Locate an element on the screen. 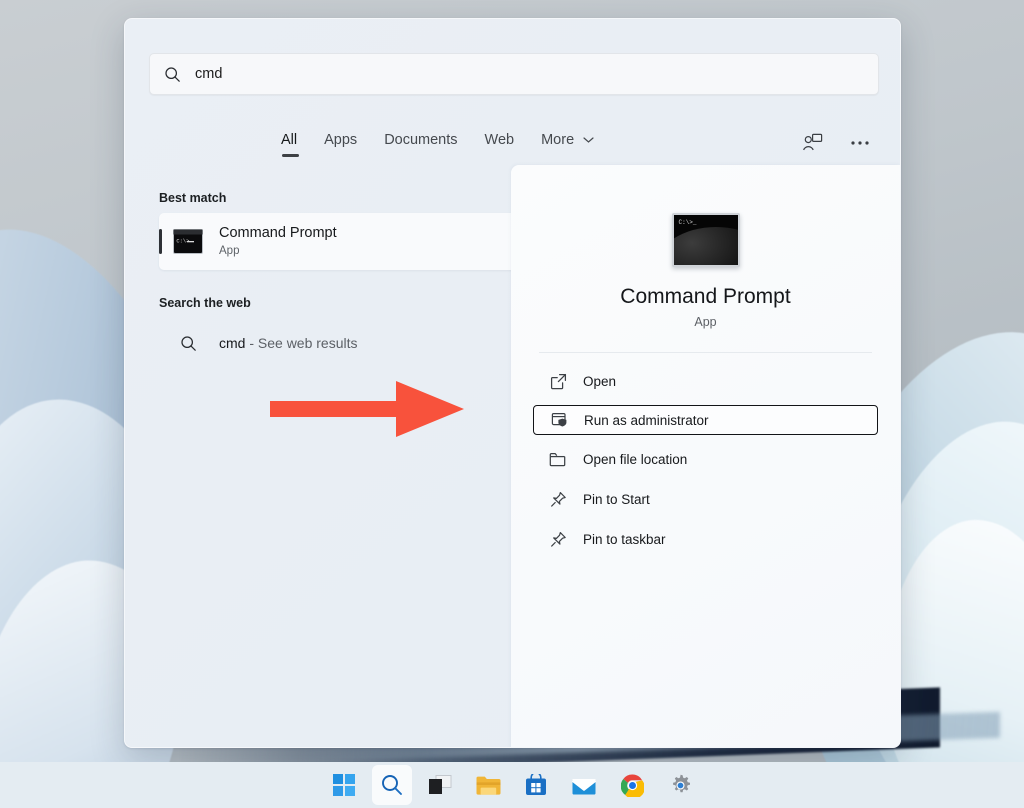 This screenshot has width=1024, height=808. taskbar-item-search-button is located at coordinates (392, 785).